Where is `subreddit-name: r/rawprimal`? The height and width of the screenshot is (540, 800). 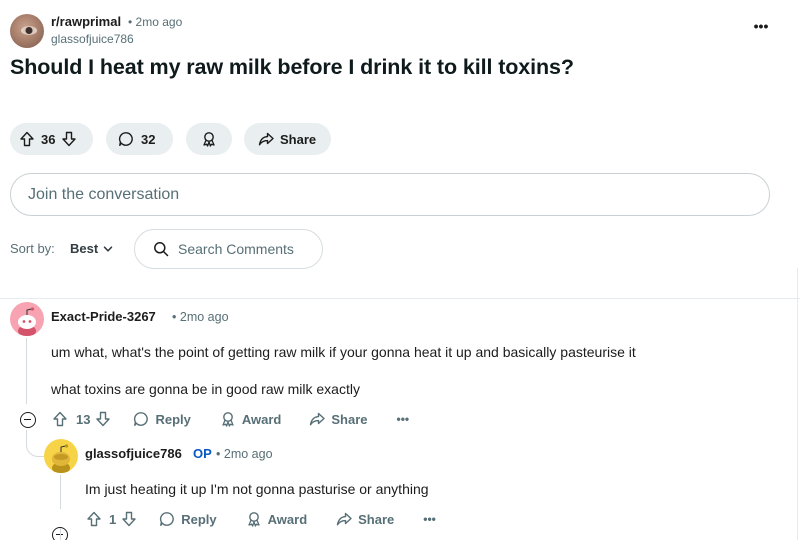 subreddit-name: r/rawprimal is located at coordinates (86, 21).